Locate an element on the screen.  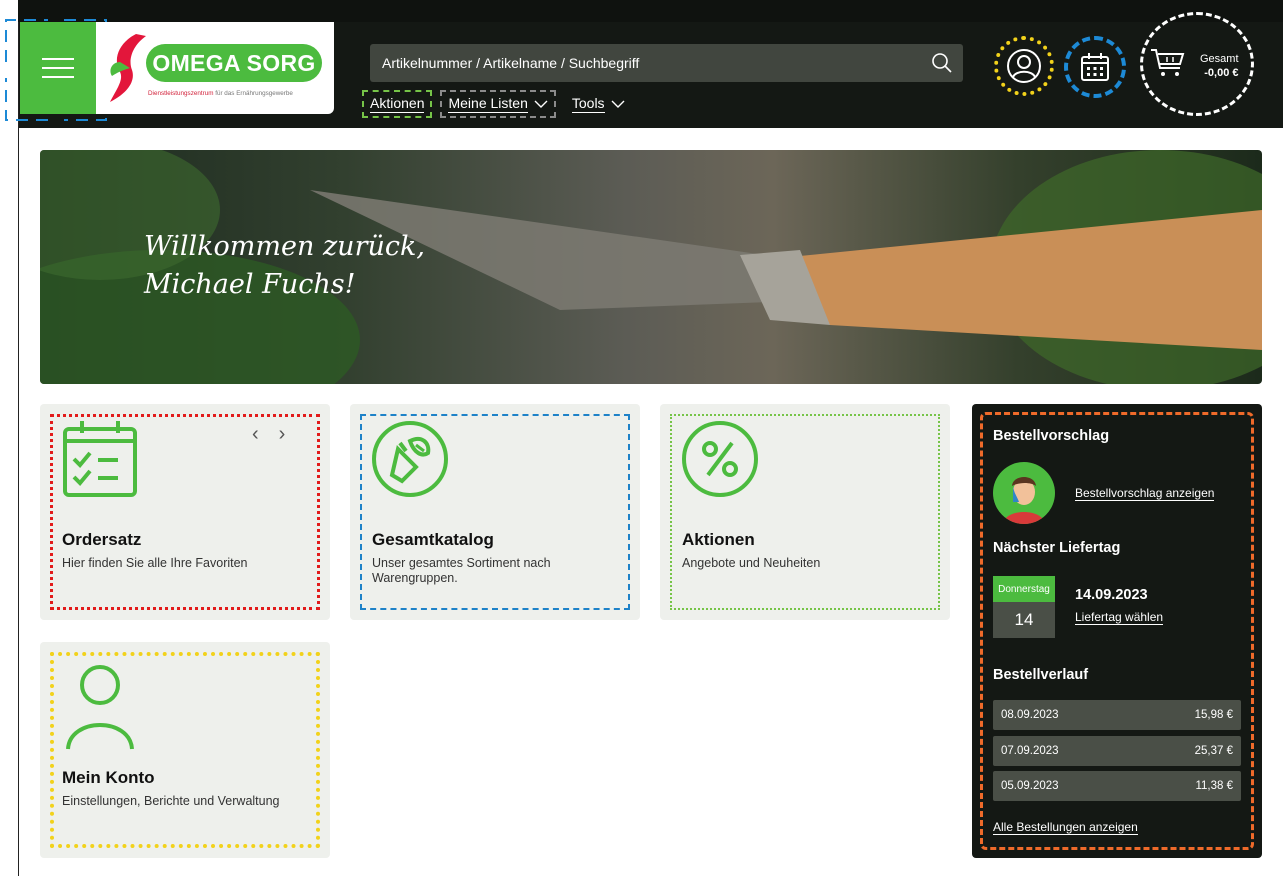
calendar-check-icon is located at coordinates (100, 459).